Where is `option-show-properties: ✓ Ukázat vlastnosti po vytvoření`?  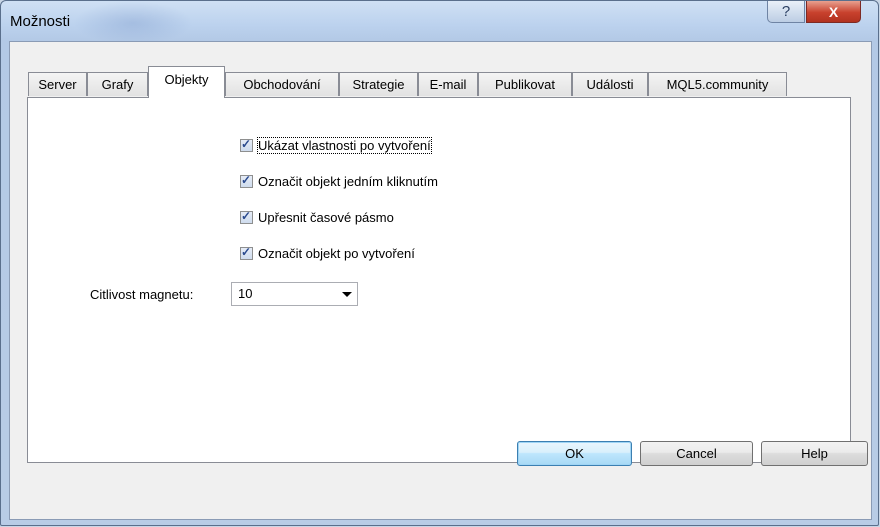
option-show-properties: ✓ Ukázat vlastnosti po vytvoření is located at coordinates (336, 145).